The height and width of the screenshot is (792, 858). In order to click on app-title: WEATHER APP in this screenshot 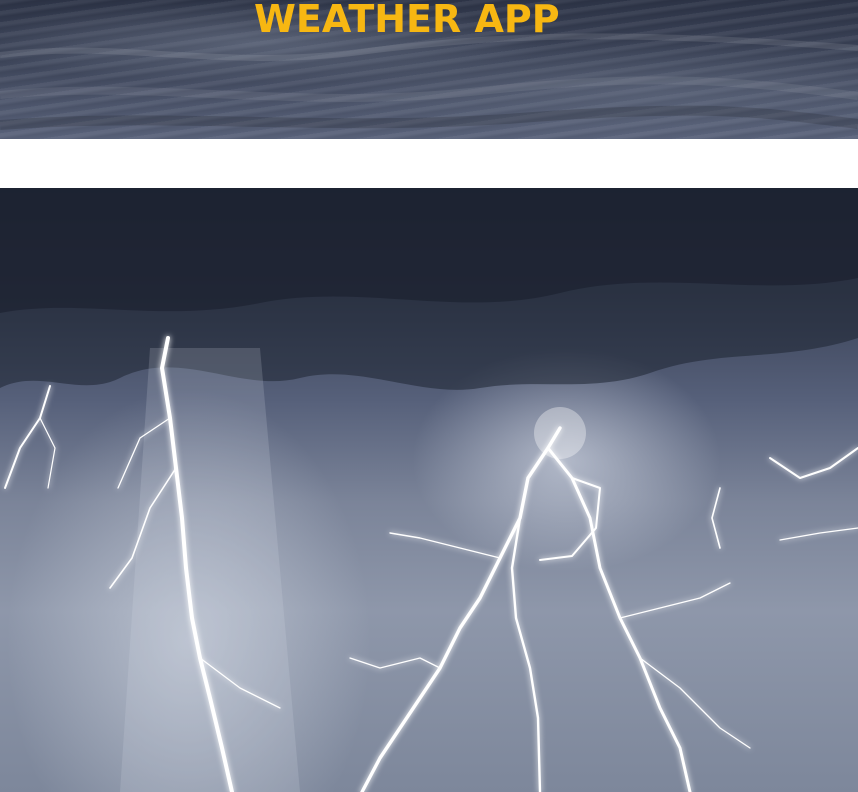, I will do `click(407, 20)`.